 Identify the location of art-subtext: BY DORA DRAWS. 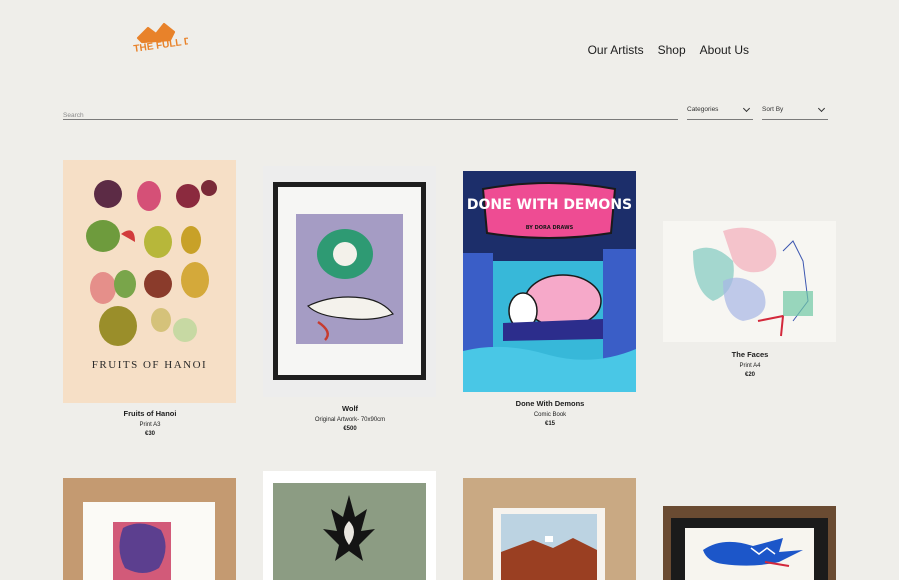
(550, 228).